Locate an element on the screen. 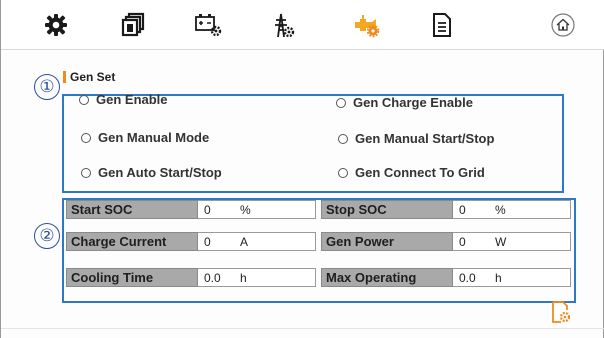 The width and height of the screenshot is (604, 338). battery-settings-icon is located at coordinates (208, 25).